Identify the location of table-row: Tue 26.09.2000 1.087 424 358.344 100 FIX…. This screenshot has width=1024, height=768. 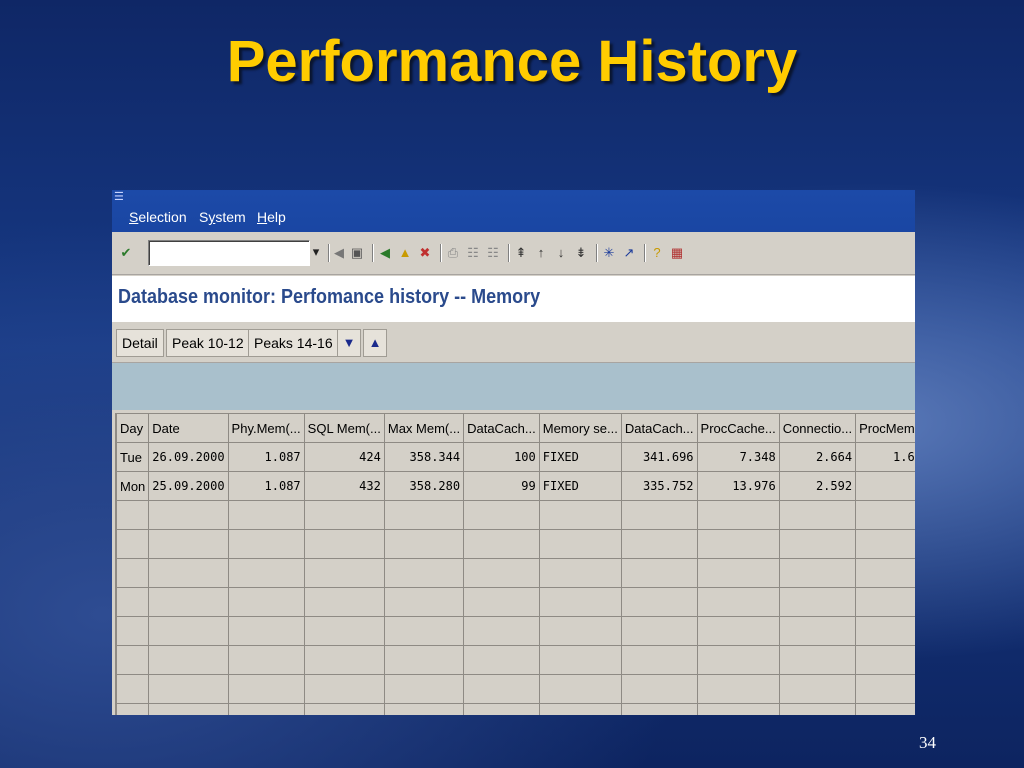
(515, 457).